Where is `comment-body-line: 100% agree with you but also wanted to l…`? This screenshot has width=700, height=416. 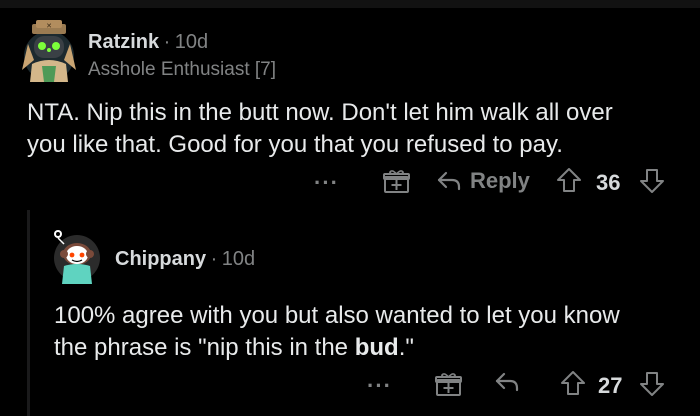 comment-body-line: 100% agree with you but also wanted to l… is located at coordinates (337, 315).